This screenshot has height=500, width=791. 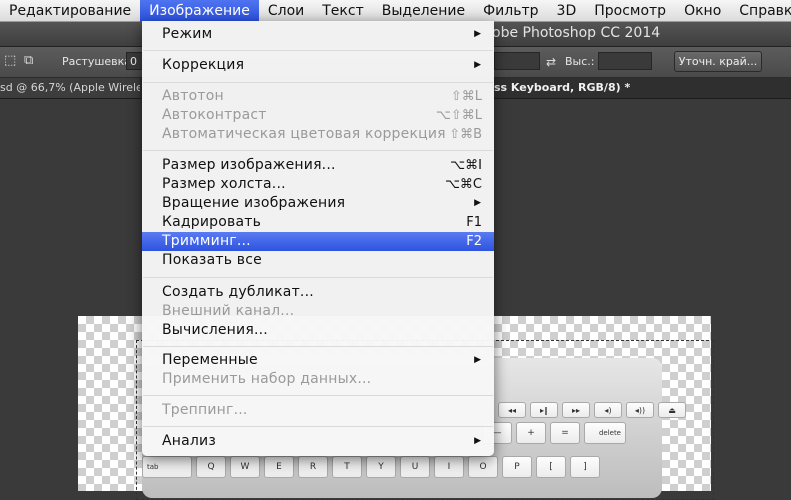 What do you see at coordinates (11, 61) in the screenshot?
I see `marquee-mode-icon: ⬚` at bounding box center [11, 61].